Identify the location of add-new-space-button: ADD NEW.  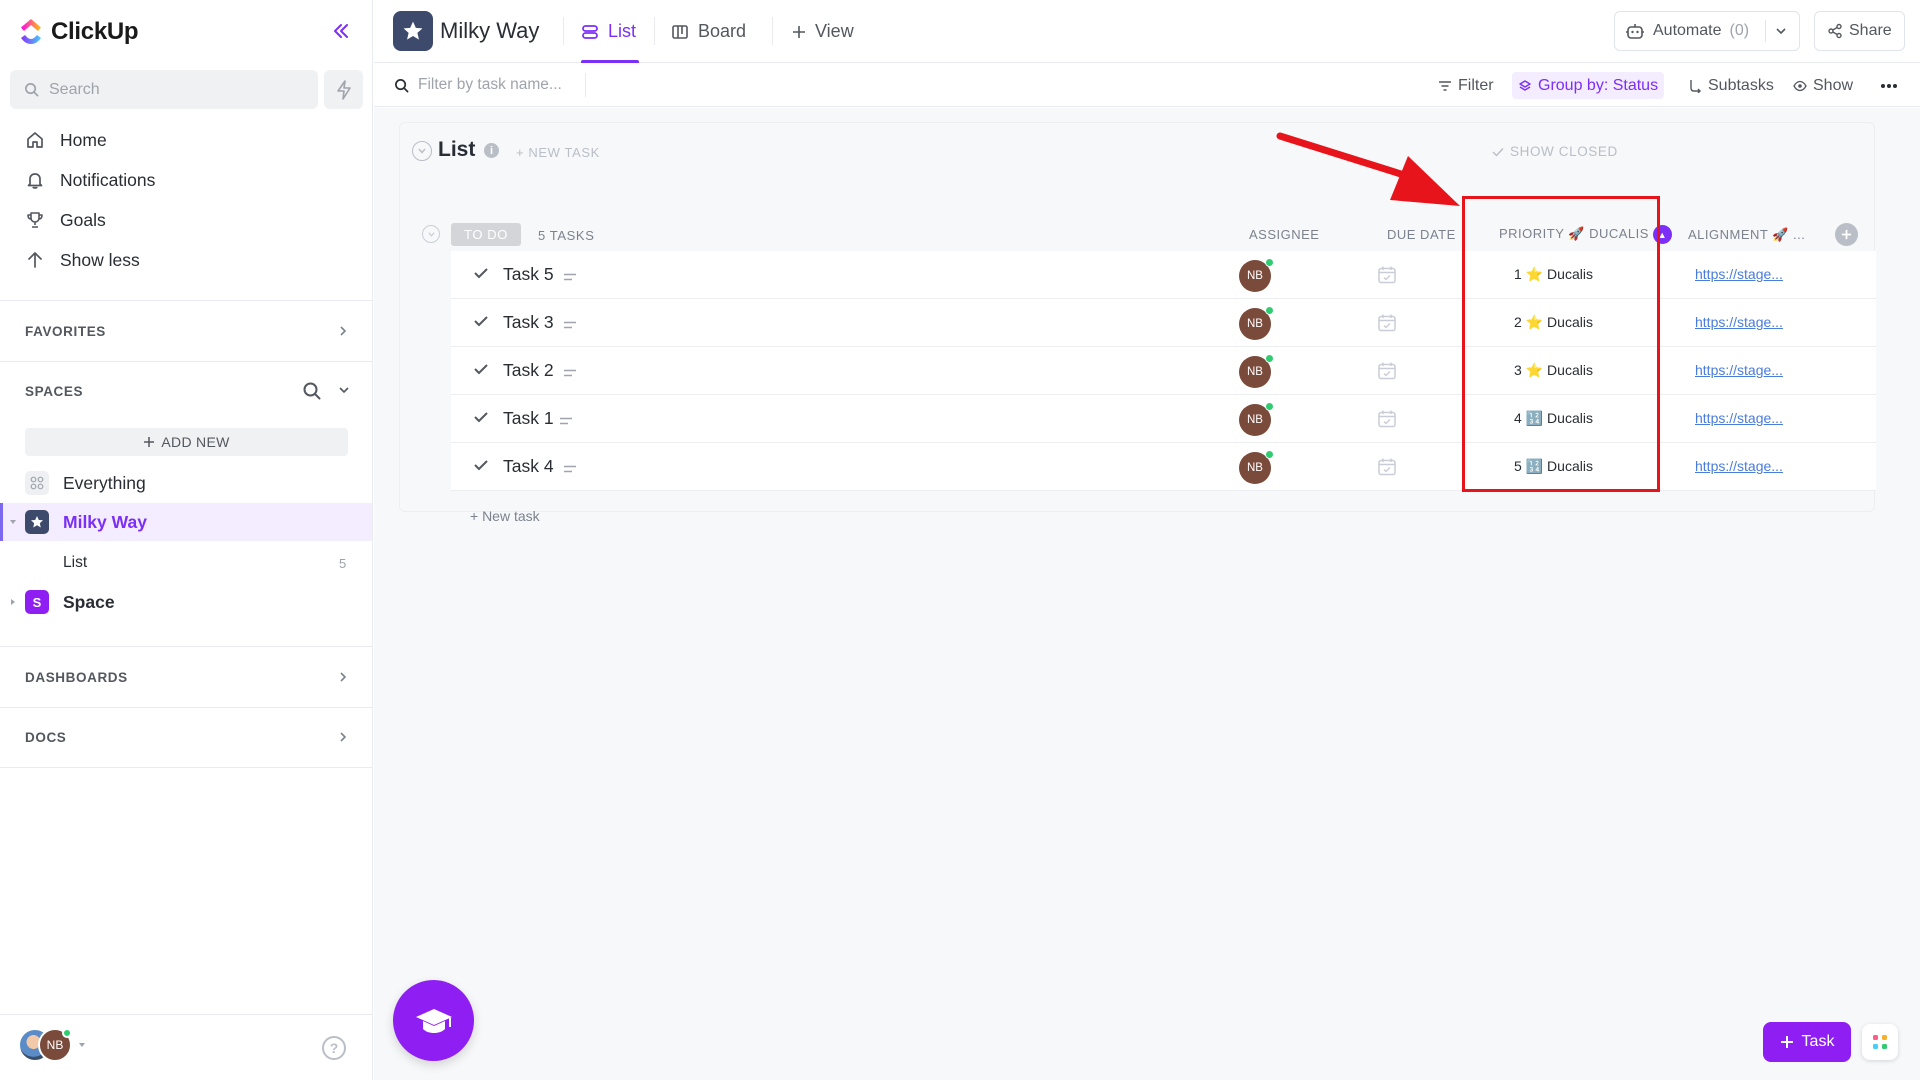
(186, 442).